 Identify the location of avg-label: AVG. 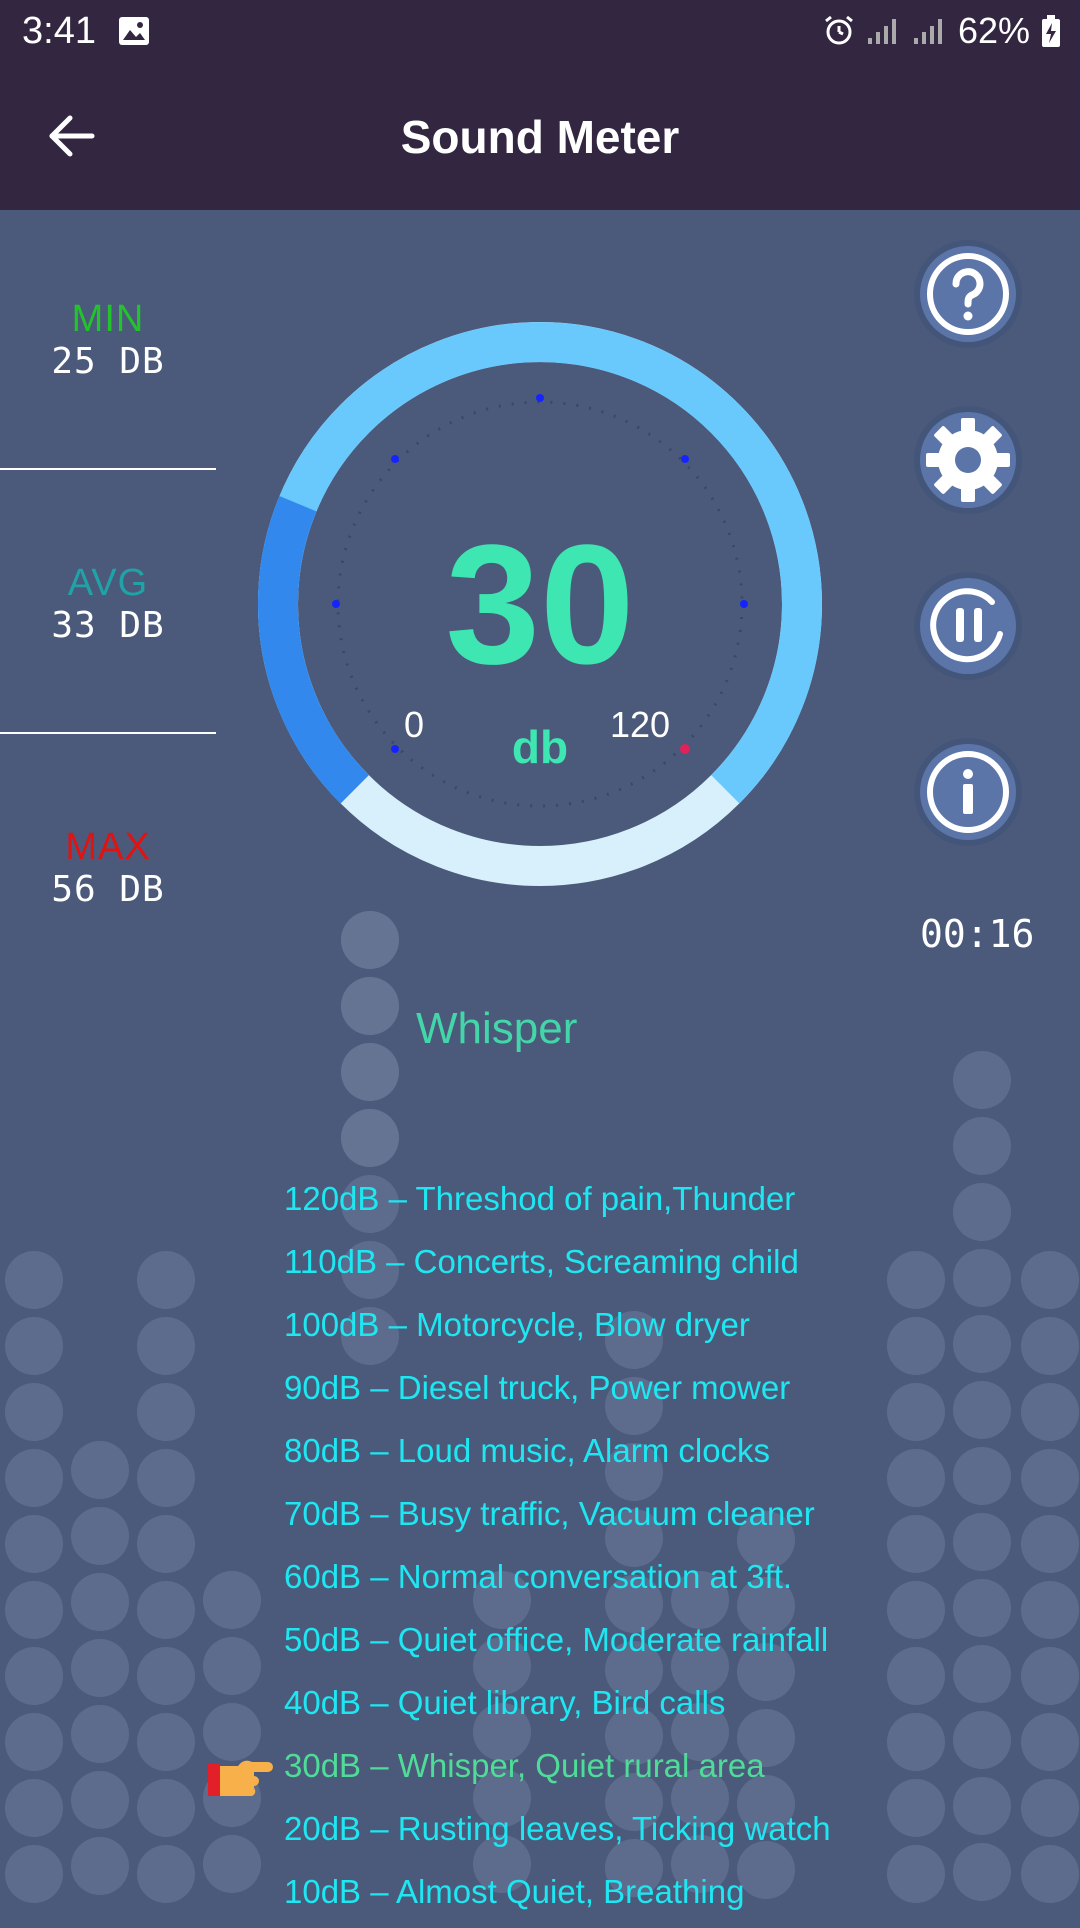
(108, 583).